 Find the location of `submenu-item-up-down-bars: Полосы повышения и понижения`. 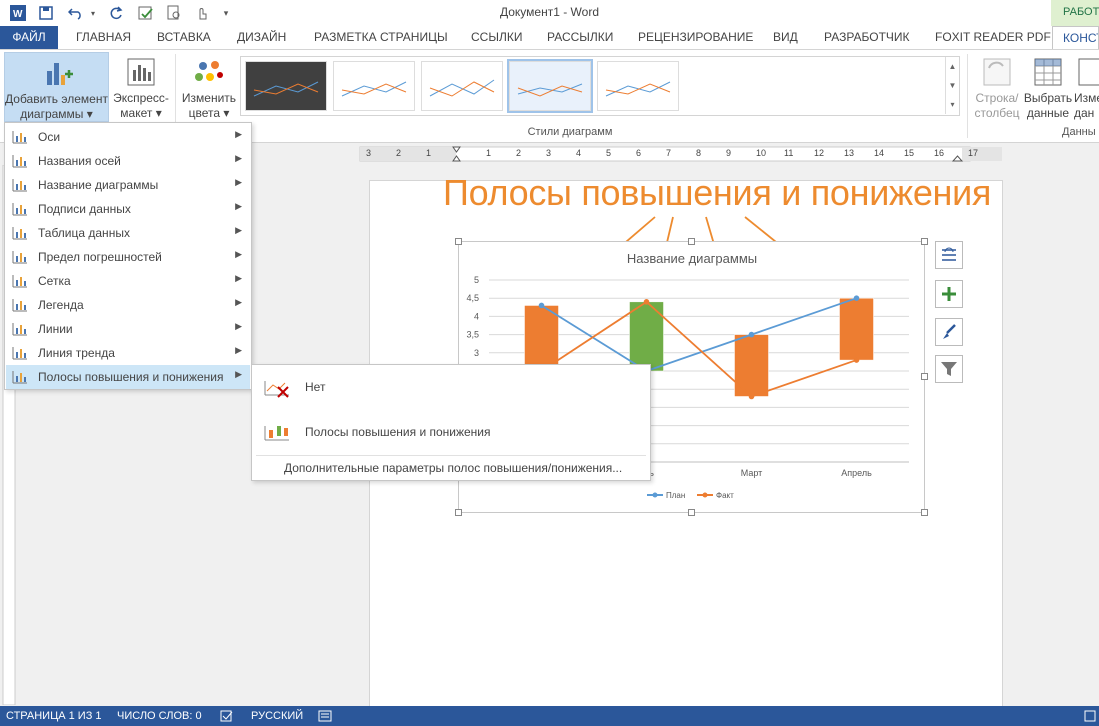

submenu-item-up-down-bars: Полосы повышения и понижения is located at coordinates (451, 432).